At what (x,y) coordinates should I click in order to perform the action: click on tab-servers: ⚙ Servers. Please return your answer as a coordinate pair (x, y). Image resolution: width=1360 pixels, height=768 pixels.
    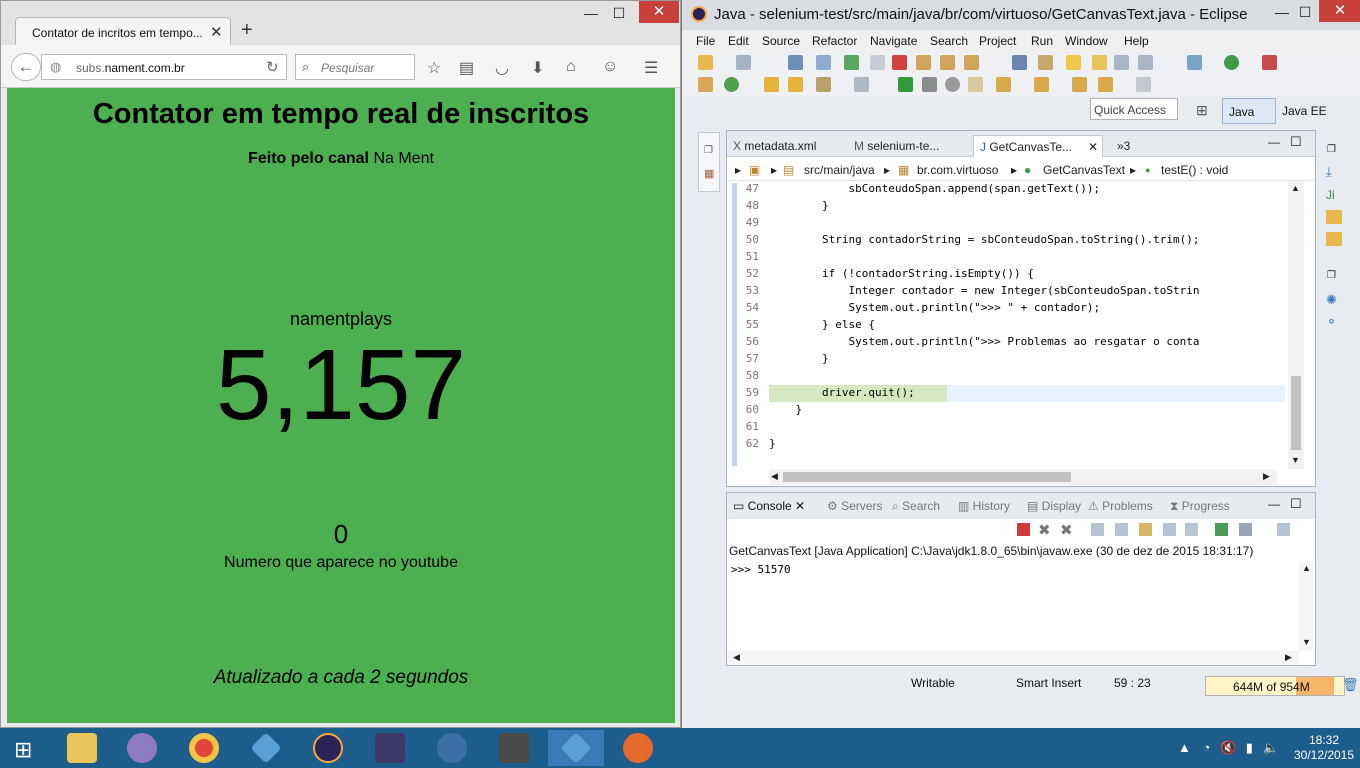
    Looking at the image, I should click on (854, 506).